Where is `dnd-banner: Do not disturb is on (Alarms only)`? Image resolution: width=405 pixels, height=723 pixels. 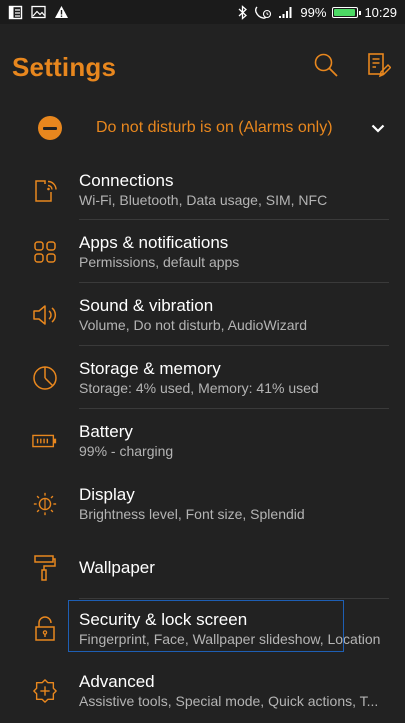 dnd-banner: Do not disturb is on (Alarms only) is located at coordinates (202, 128).